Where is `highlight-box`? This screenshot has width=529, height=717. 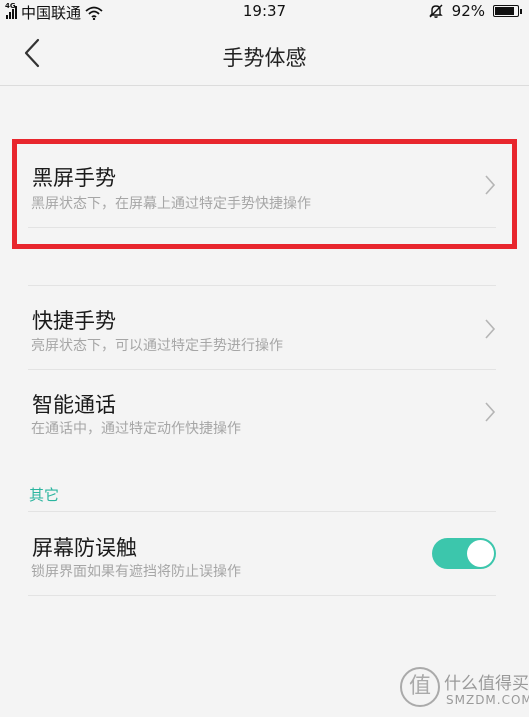 highlight-box is located at coordinates (264, 194).